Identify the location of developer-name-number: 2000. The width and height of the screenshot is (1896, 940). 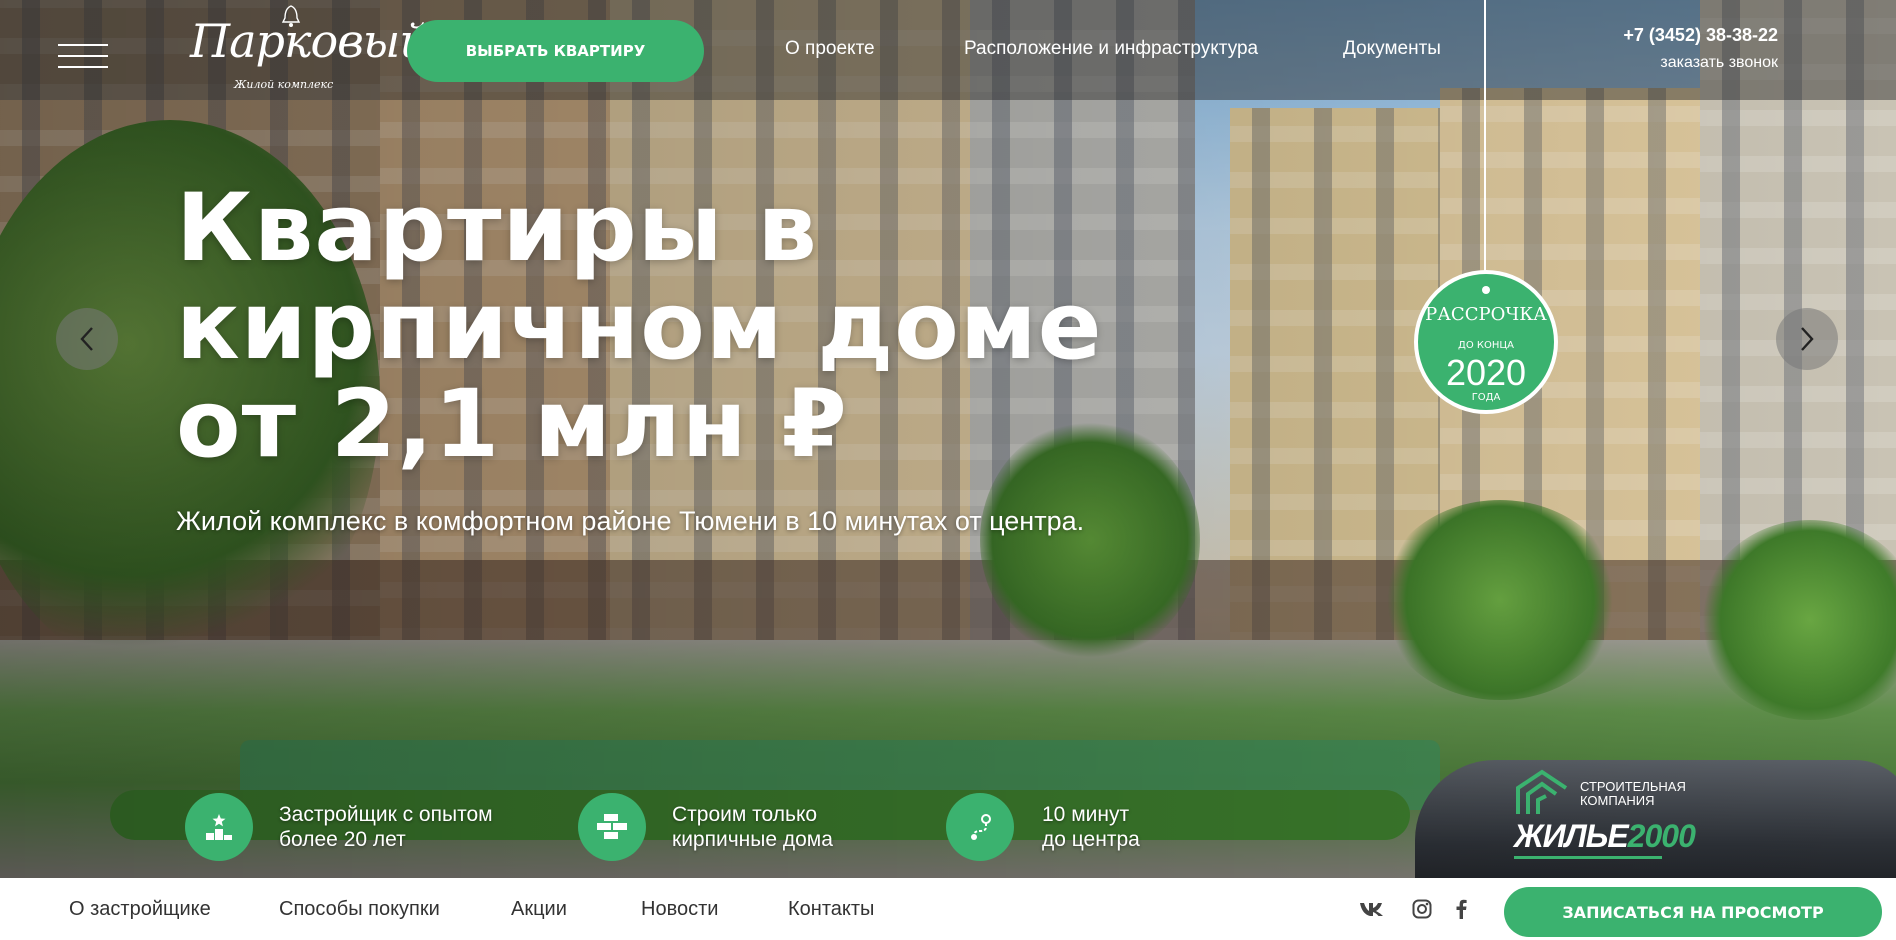
(1661, 836).